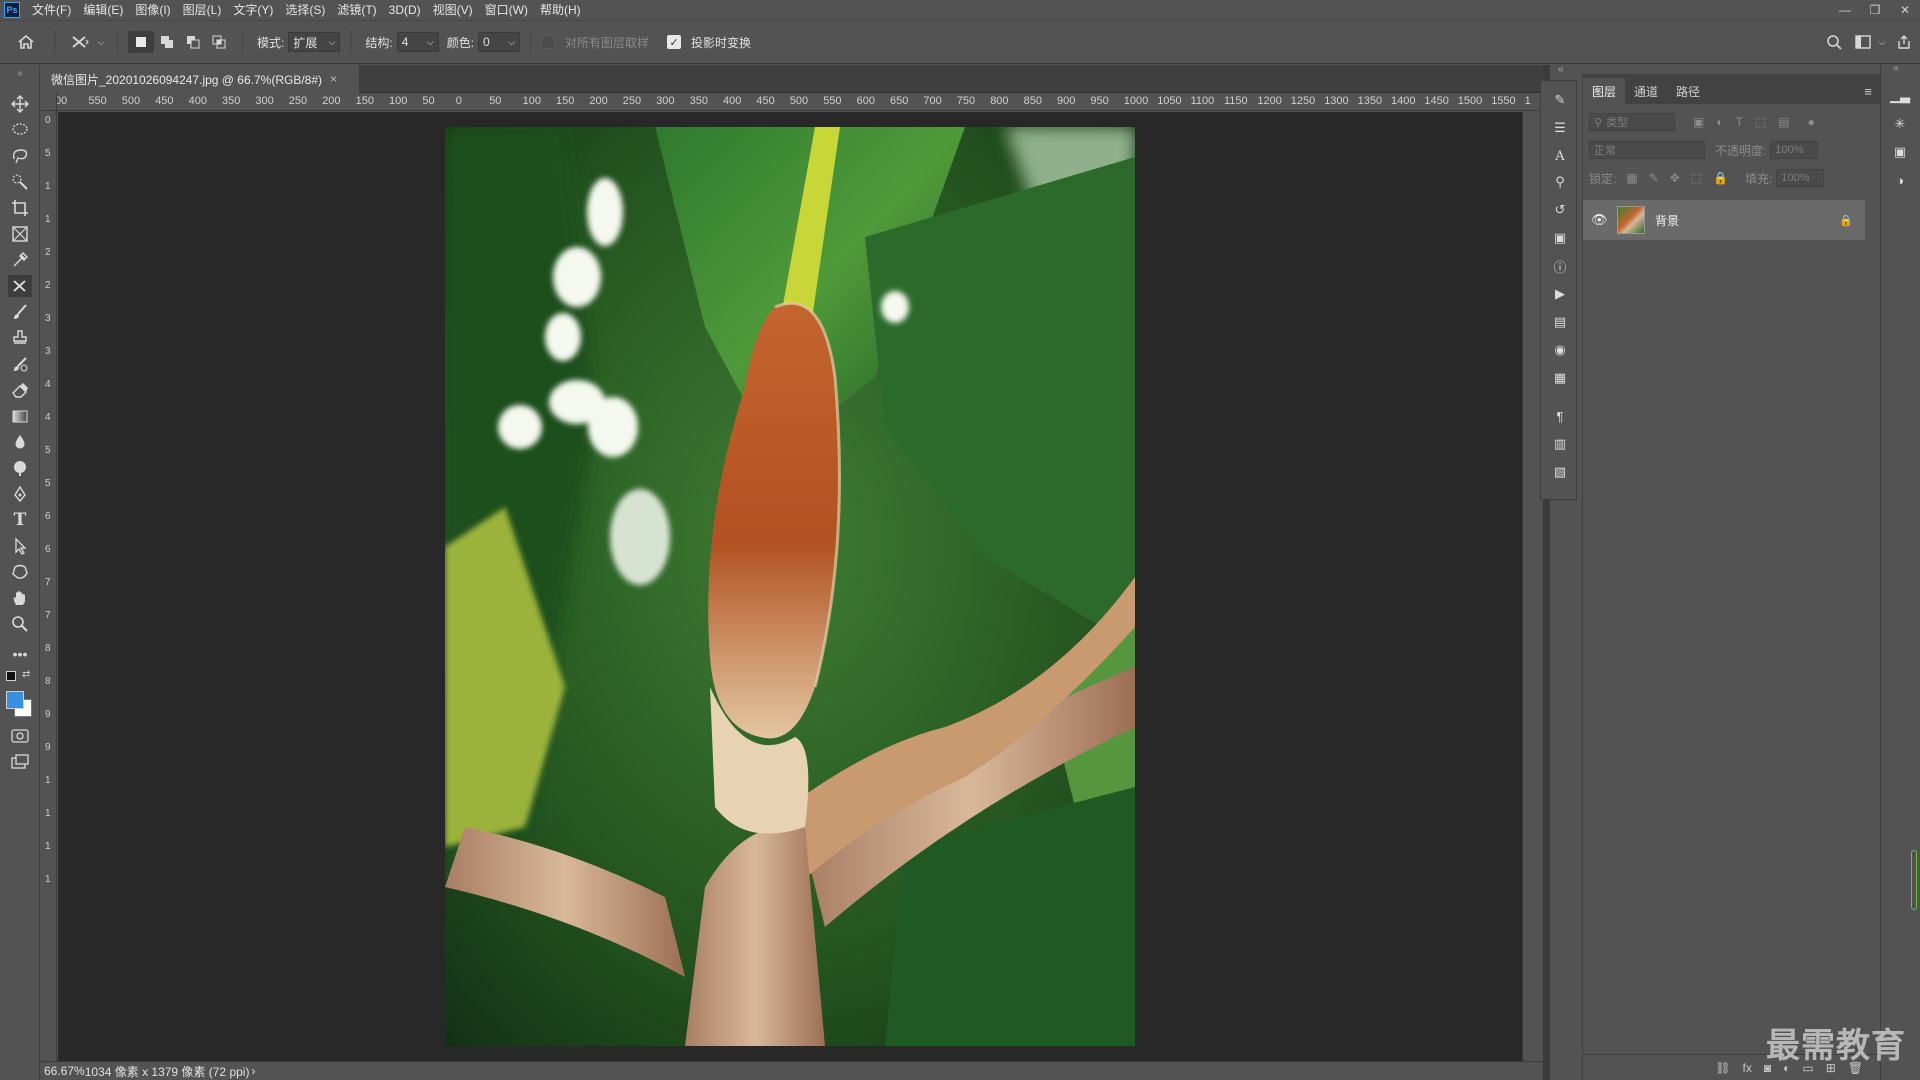 The height and width of the screenshot is (1080, 1920). I want to click on default-colors-icon, so click(11, 676).